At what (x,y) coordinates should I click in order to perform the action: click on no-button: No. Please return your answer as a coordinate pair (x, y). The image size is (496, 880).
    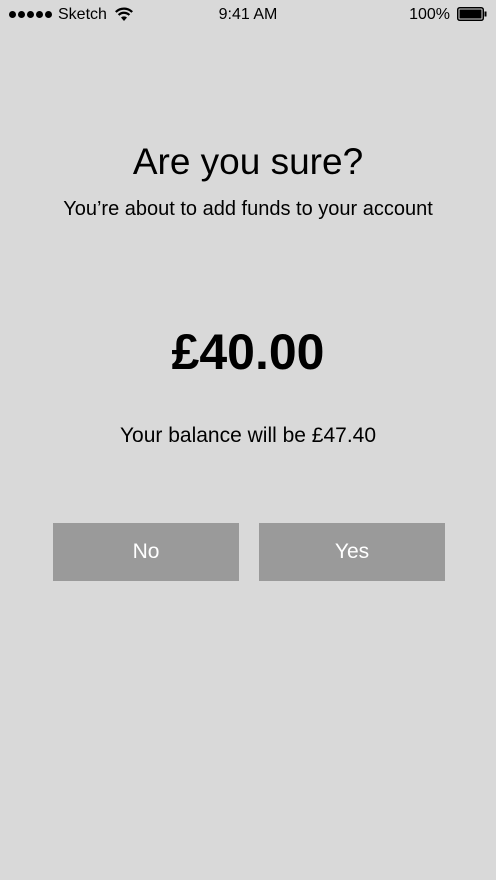
    Looking at the image, I should click on (146, 552).